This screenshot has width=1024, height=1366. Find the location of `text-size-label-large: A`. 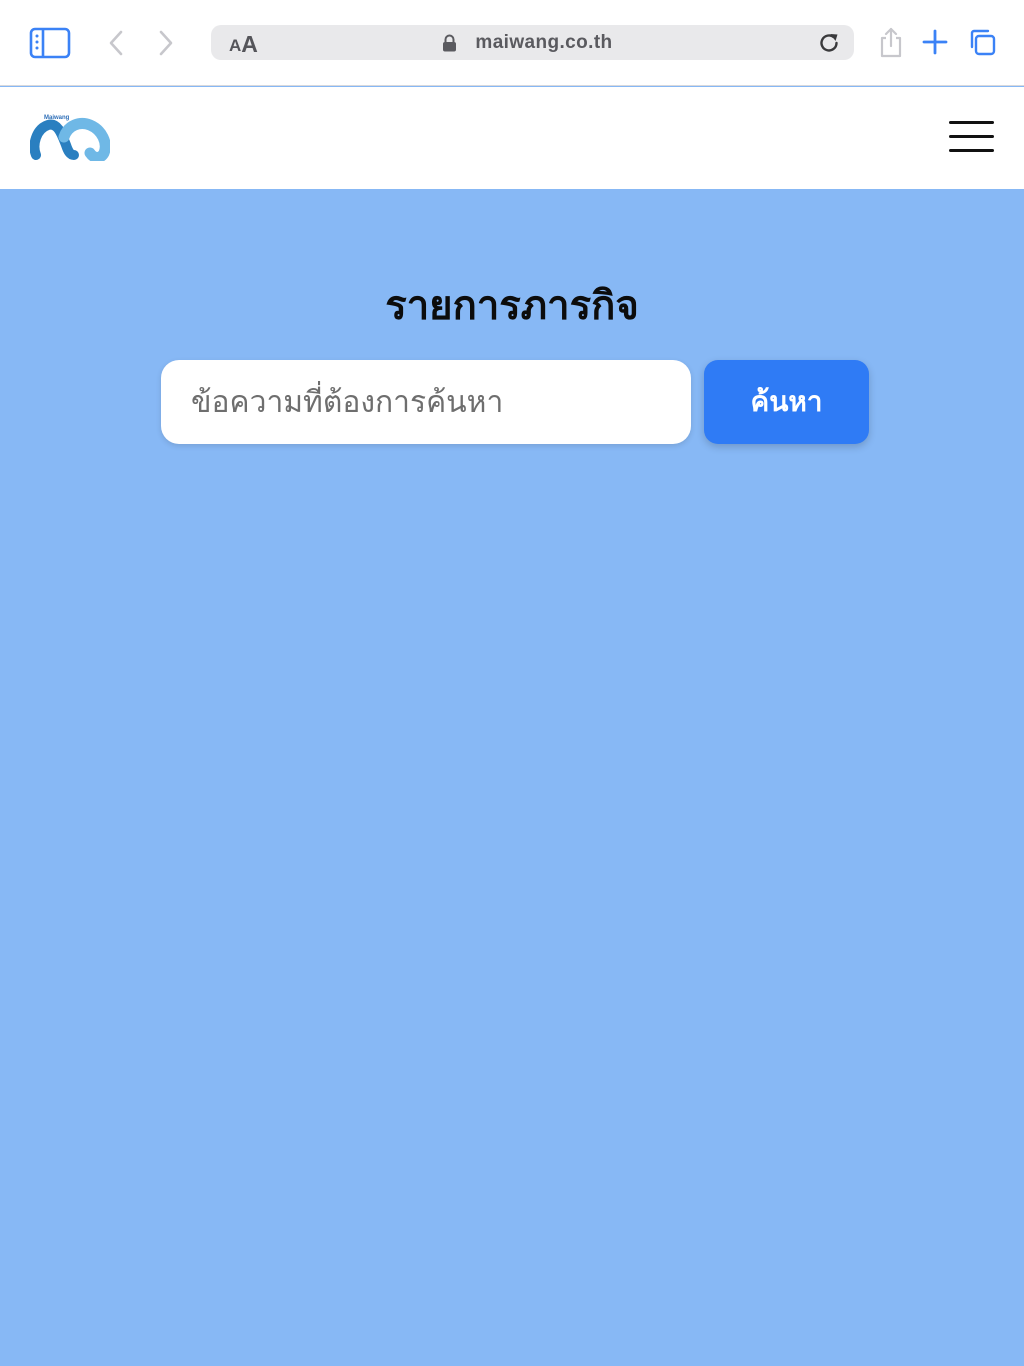

text-size-label-large: A is located at coordinates (249, 44).